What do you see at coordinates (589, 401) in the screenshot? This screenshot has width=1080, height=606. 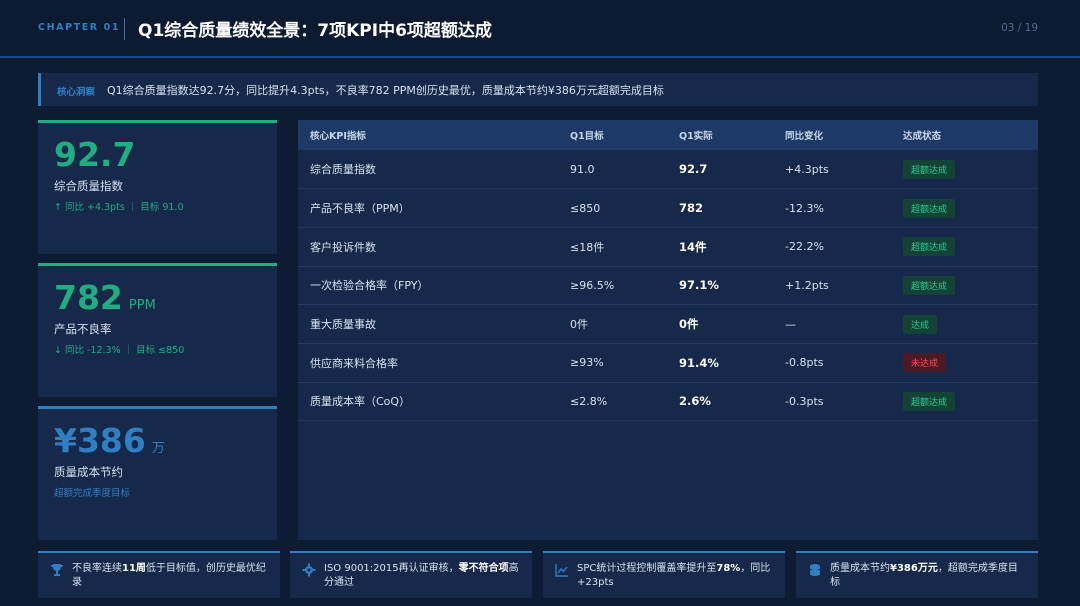 I see `kpi-target: ≤2.8%` at bounding box center [589, 401].